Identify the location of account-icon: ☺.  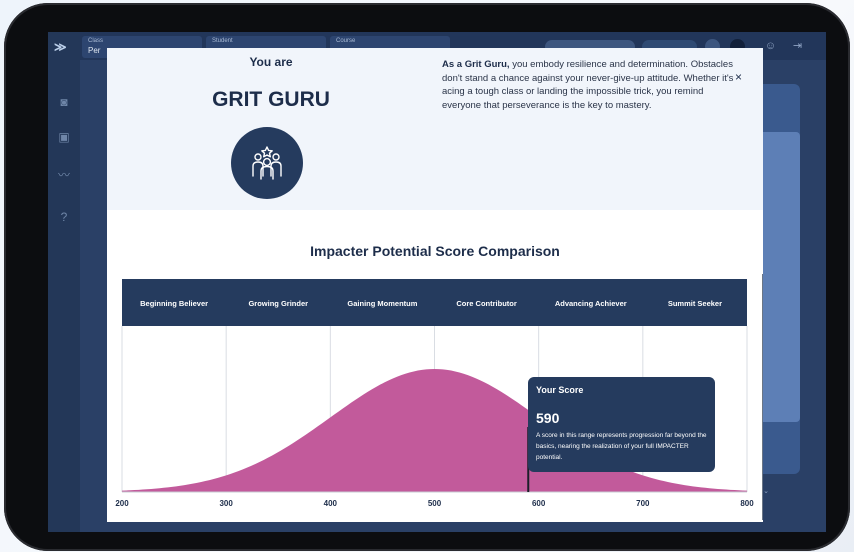
(770, 46).